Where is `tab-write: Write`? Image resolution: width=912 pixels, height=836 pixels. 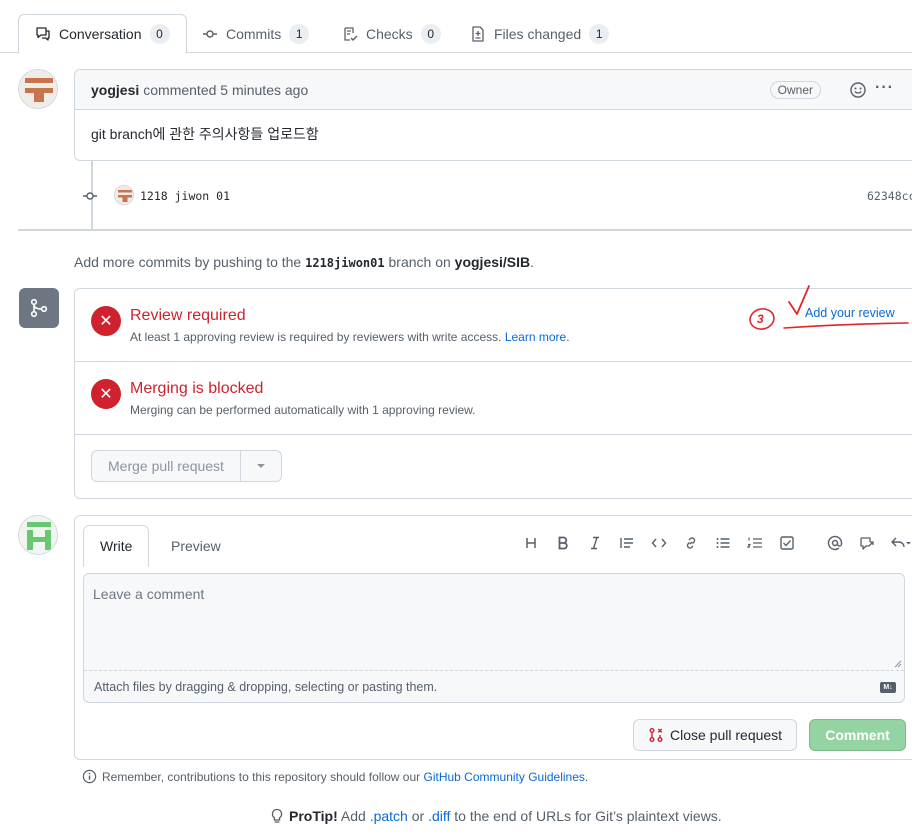
tab-write: Write is located at coordinates (116, 546).